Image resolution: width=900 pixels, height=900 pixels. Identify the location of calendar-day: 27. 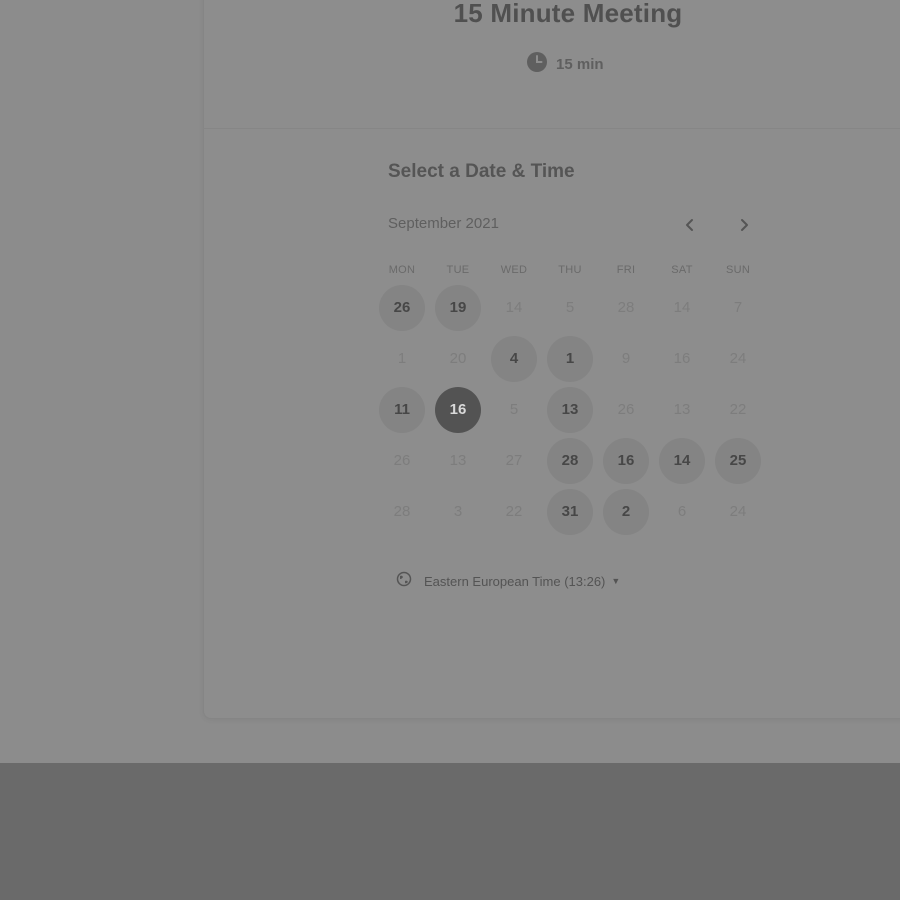
(514, 460).